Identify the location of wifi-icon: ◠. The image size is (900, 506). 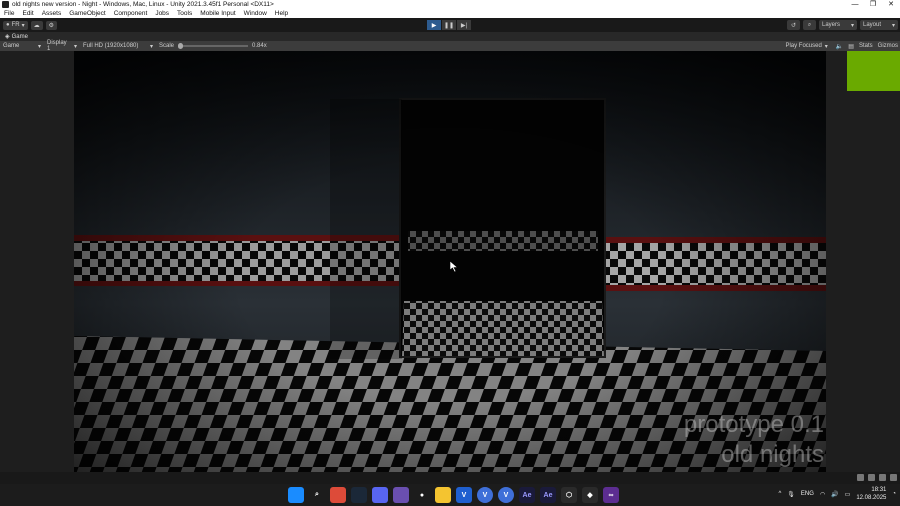
(822, 494).